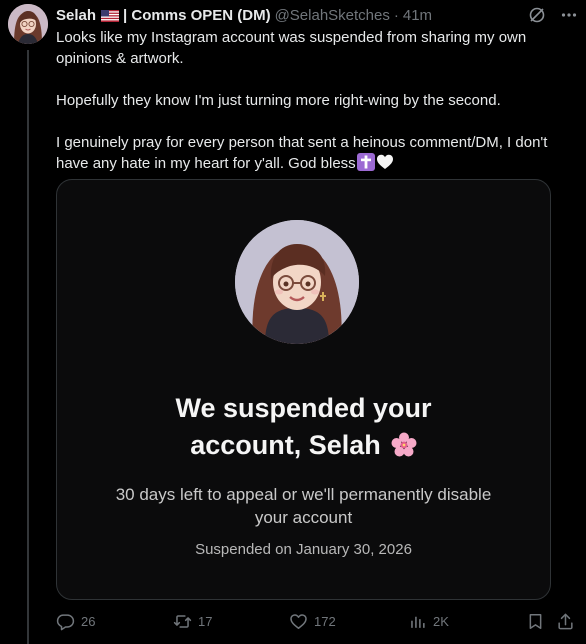 This screenshot has width=586, height=644. I want to click on repost-icon, so click(182, 621).